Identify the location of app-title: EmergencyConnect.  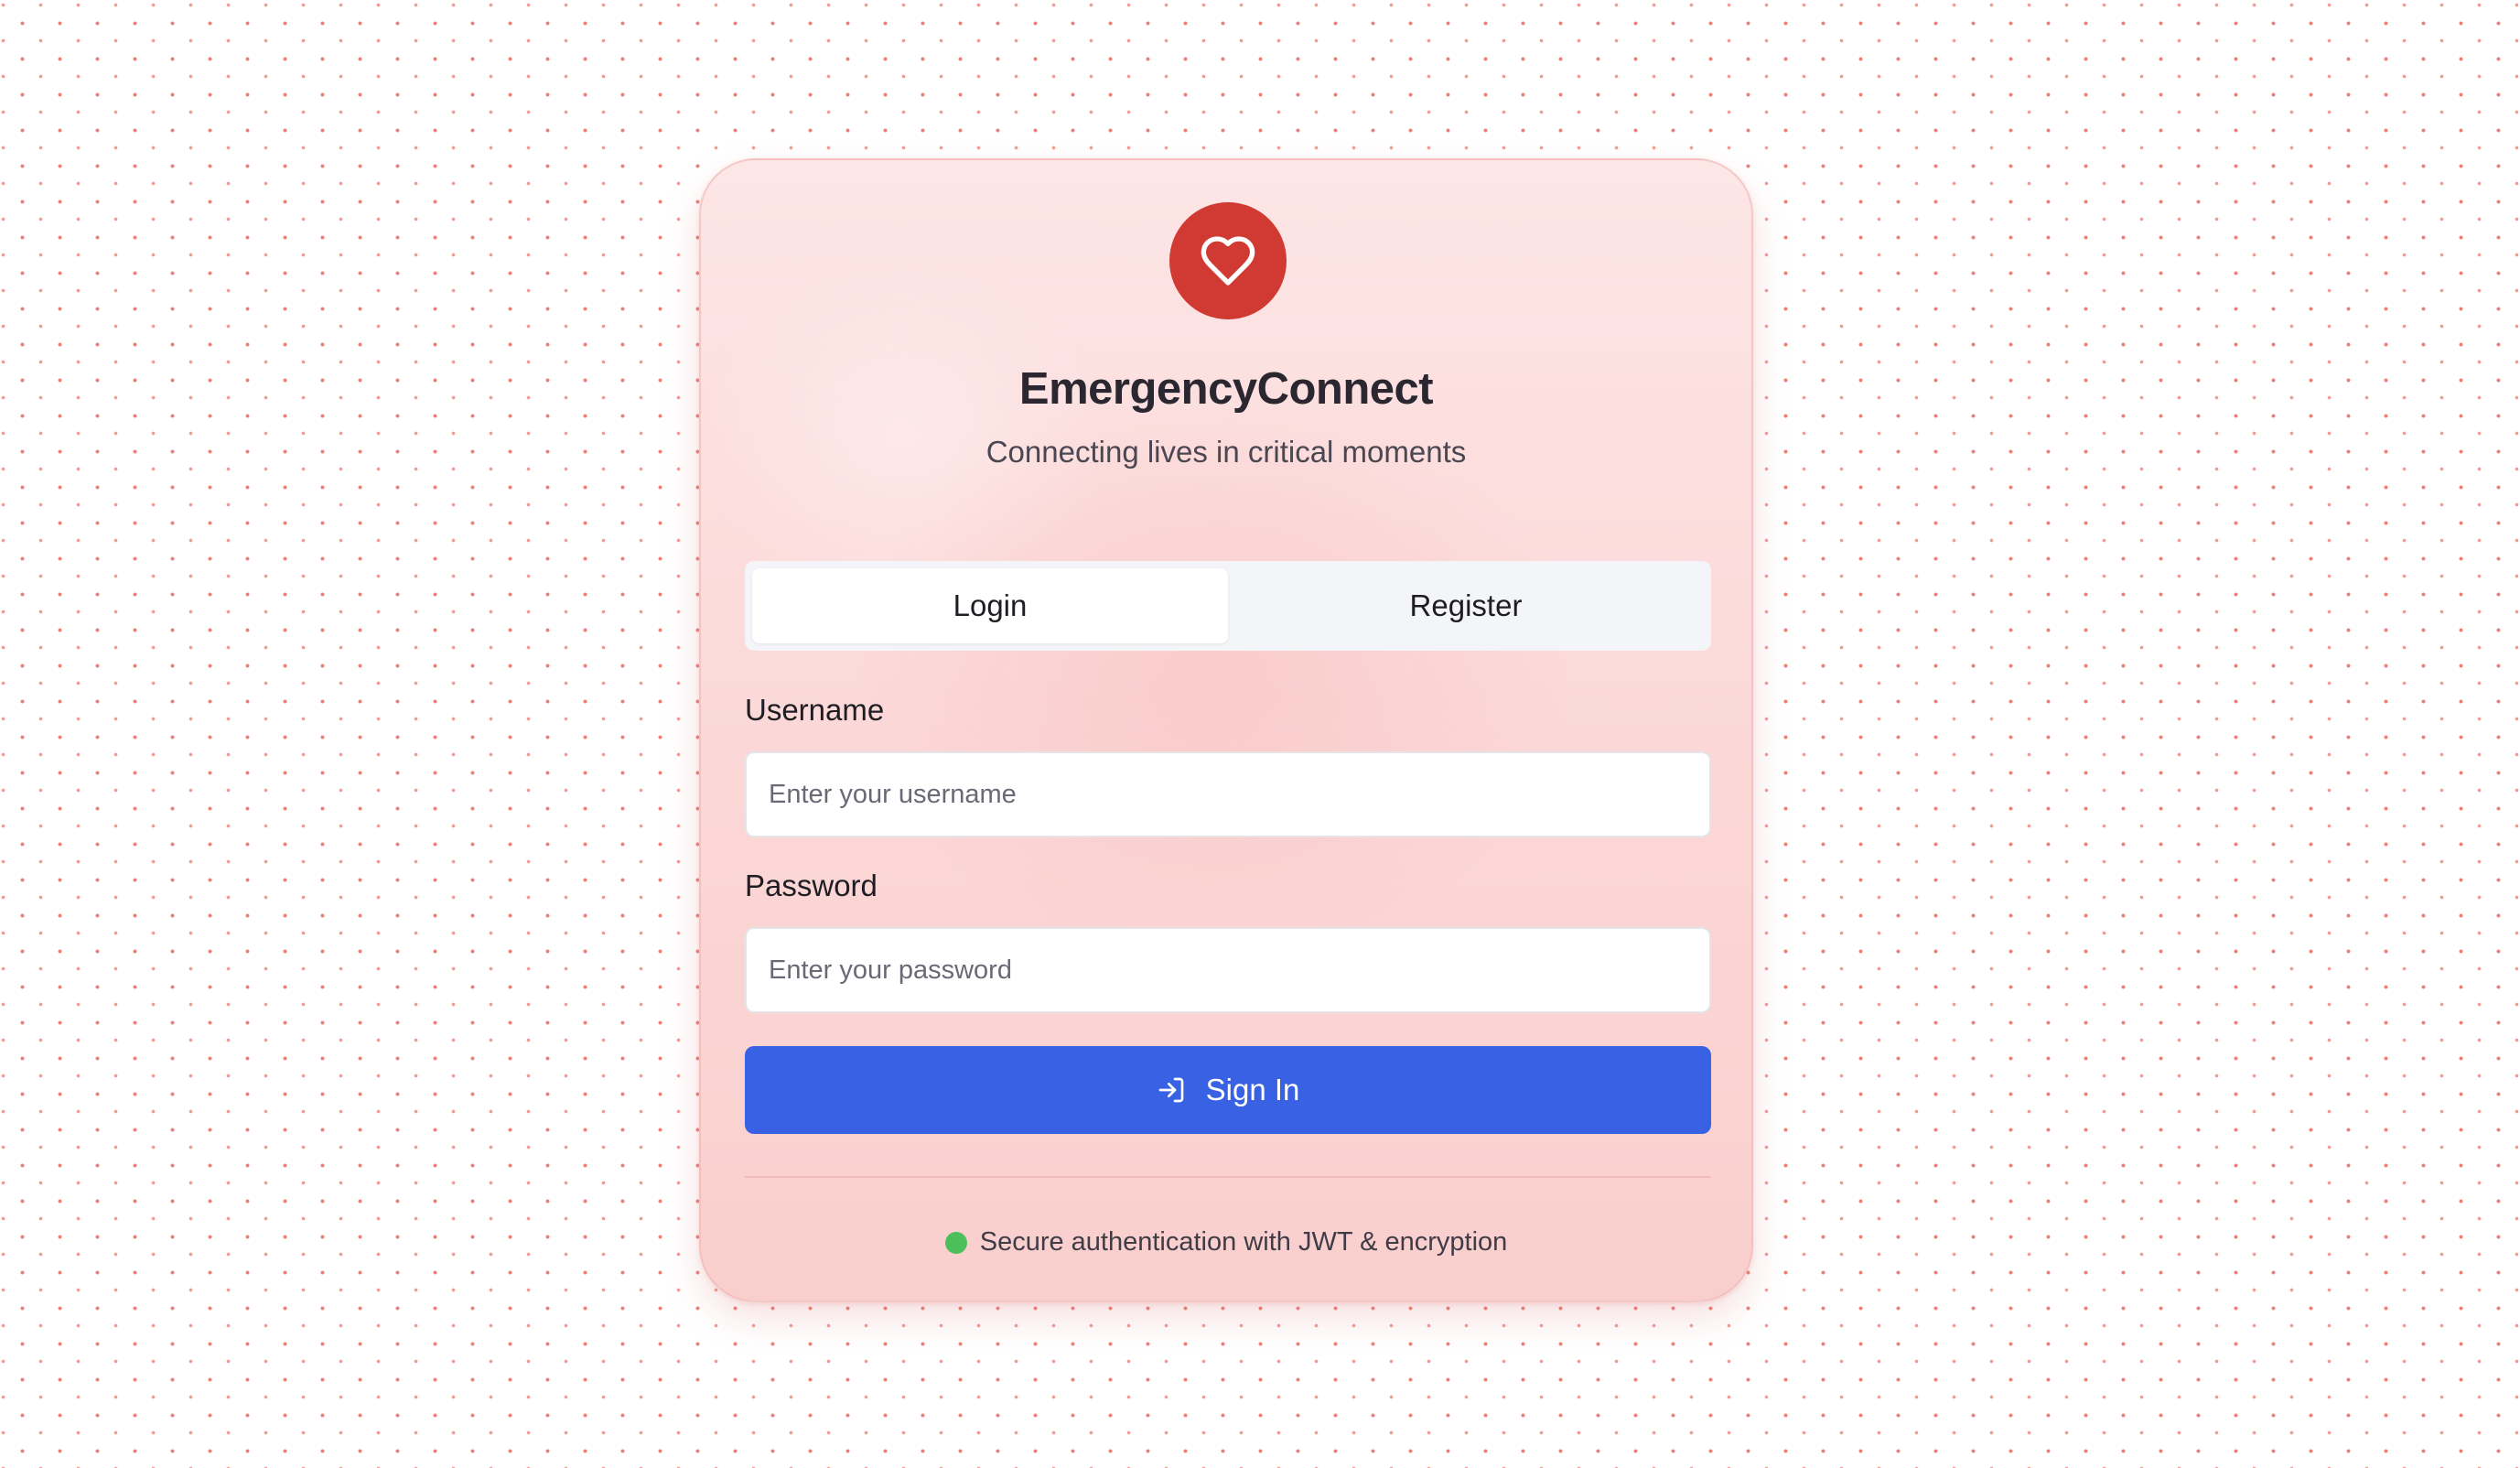
(1226, 389).